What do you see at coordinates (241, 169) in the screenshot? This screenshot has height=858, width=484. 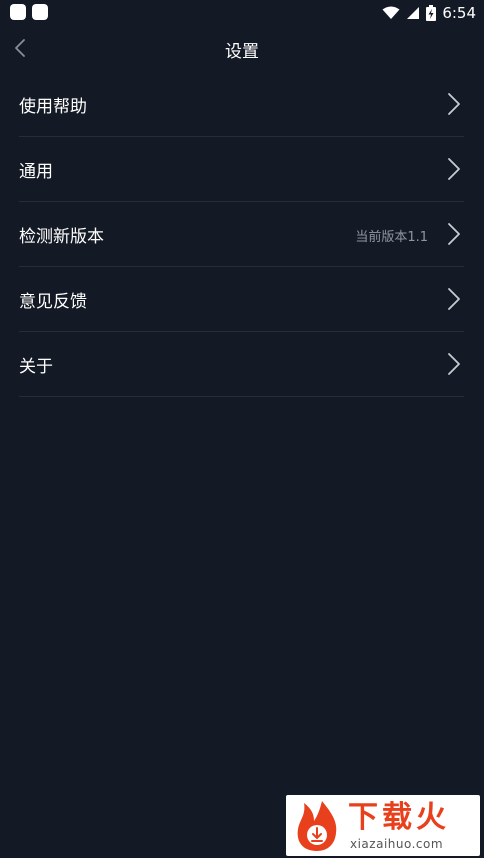 I see `settings-item-general: 通用` at bounding box center [241, 169].